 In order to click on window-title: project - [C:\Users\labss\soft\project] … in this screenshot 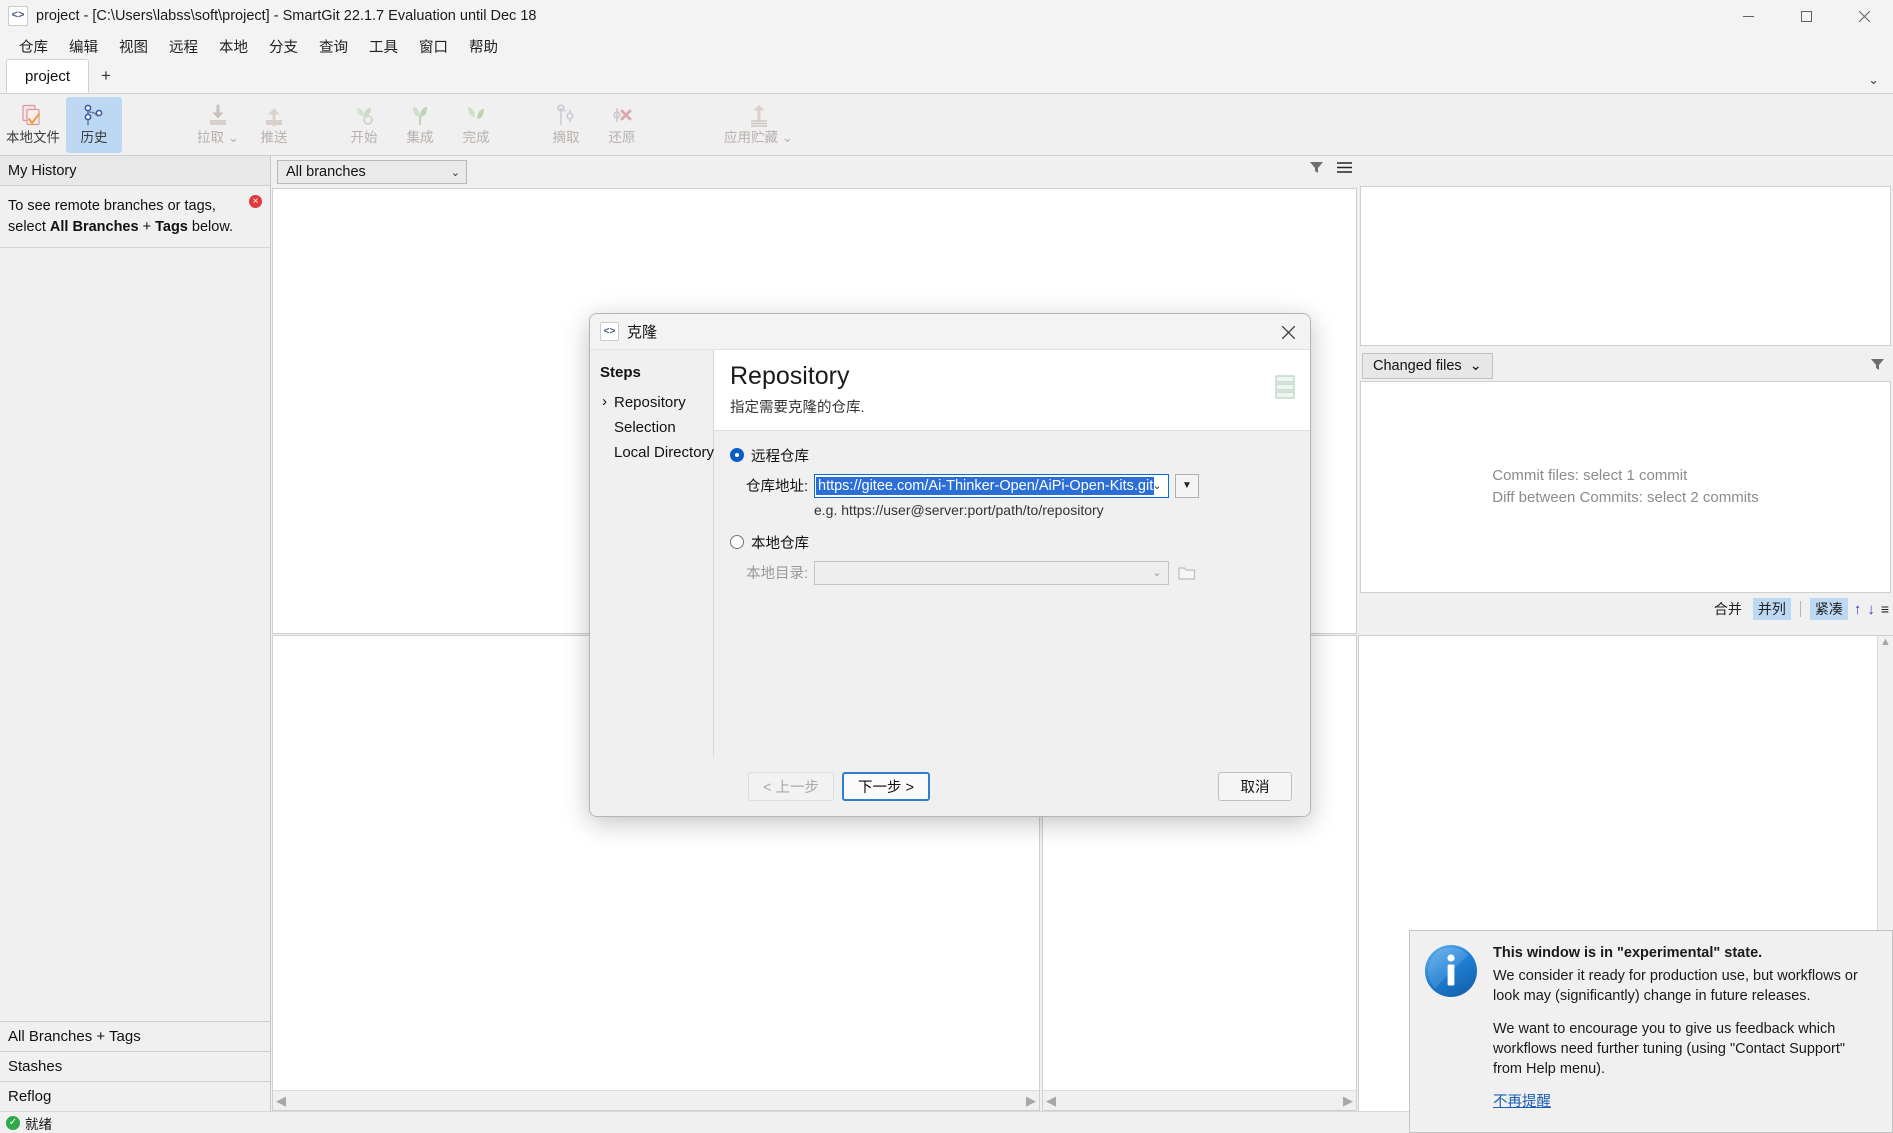, I will do `click(286, 15)`.